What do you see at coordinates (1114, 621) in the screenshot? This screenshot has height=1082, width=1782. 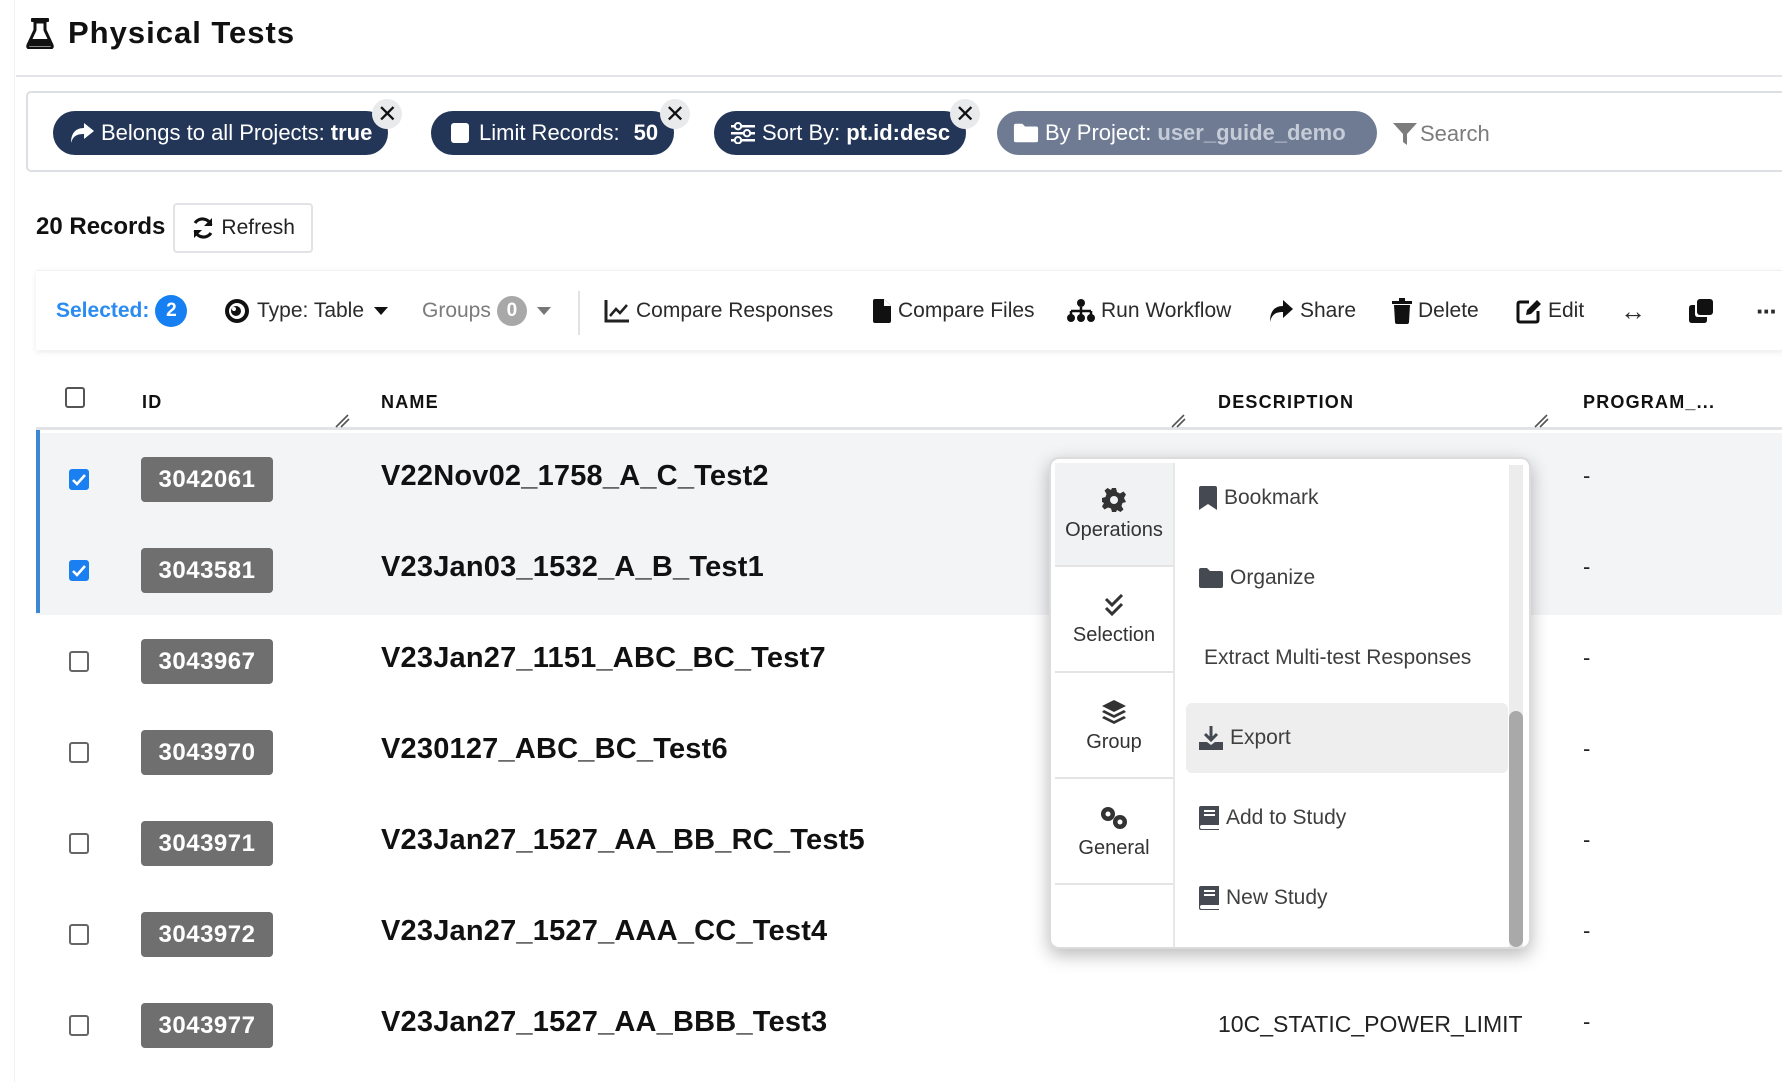 I see `popup-tab-selection: Selection` at bounding box center [1114, 621].